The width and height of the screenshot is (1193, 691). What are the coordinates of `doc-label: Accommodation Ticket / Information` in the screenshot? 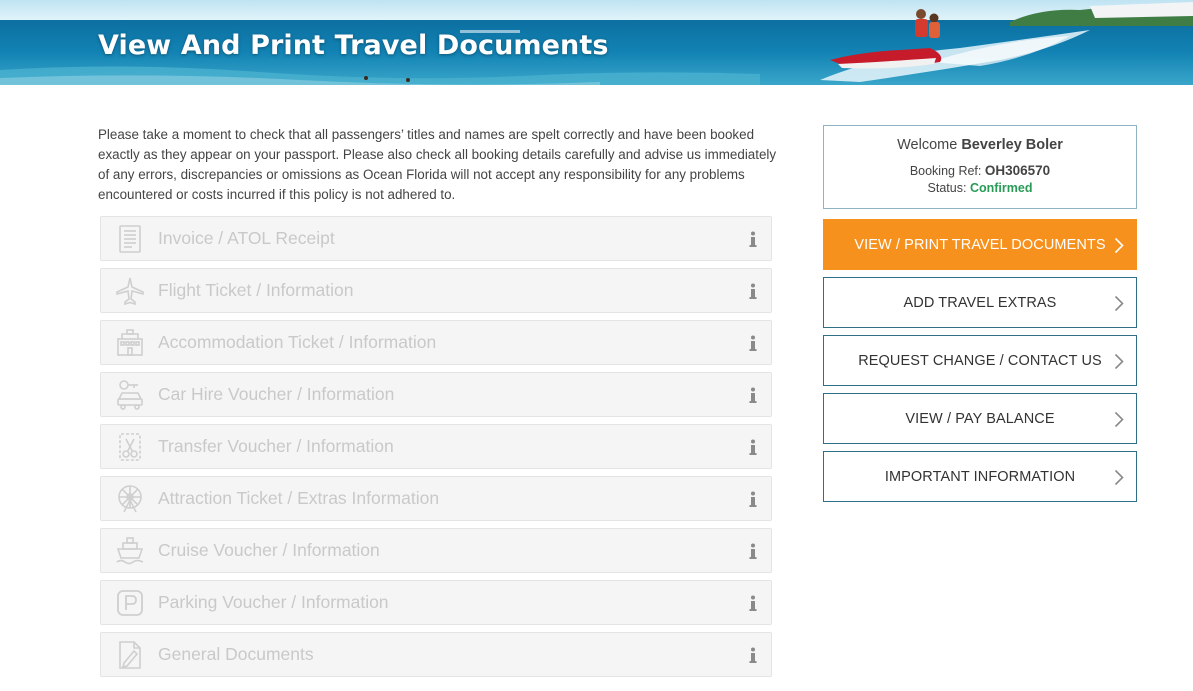 It's located at (297, 342).